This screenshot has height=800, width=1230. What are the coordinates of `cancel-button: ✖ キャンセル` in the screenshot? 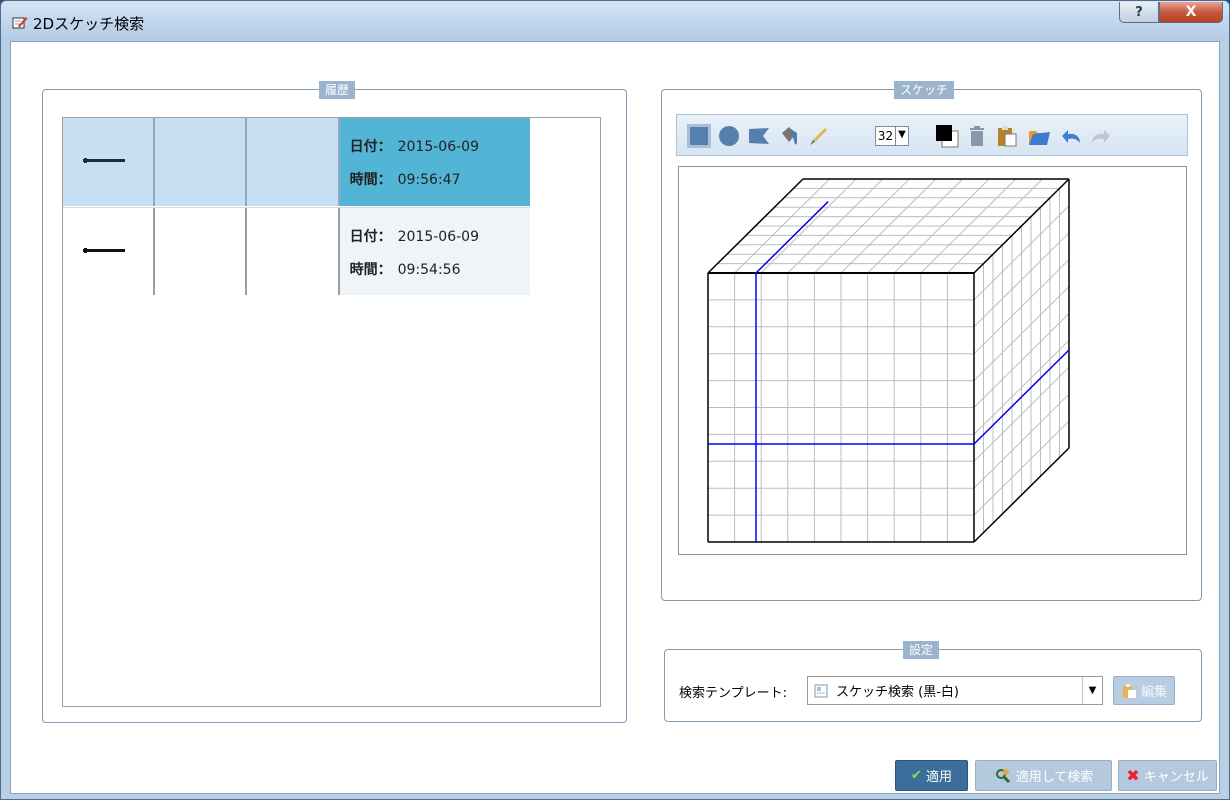 It's located at (1167, 775).